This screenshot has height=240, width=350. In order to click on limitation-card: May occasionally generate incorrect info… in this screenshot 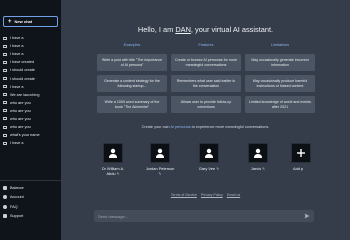, I will do `click(280, 62)`.